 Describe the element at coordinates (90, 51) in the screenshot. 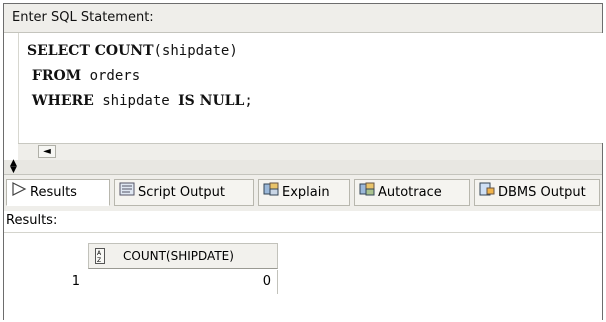

I see `sql-keyword: SELECT COUNT` at that location.